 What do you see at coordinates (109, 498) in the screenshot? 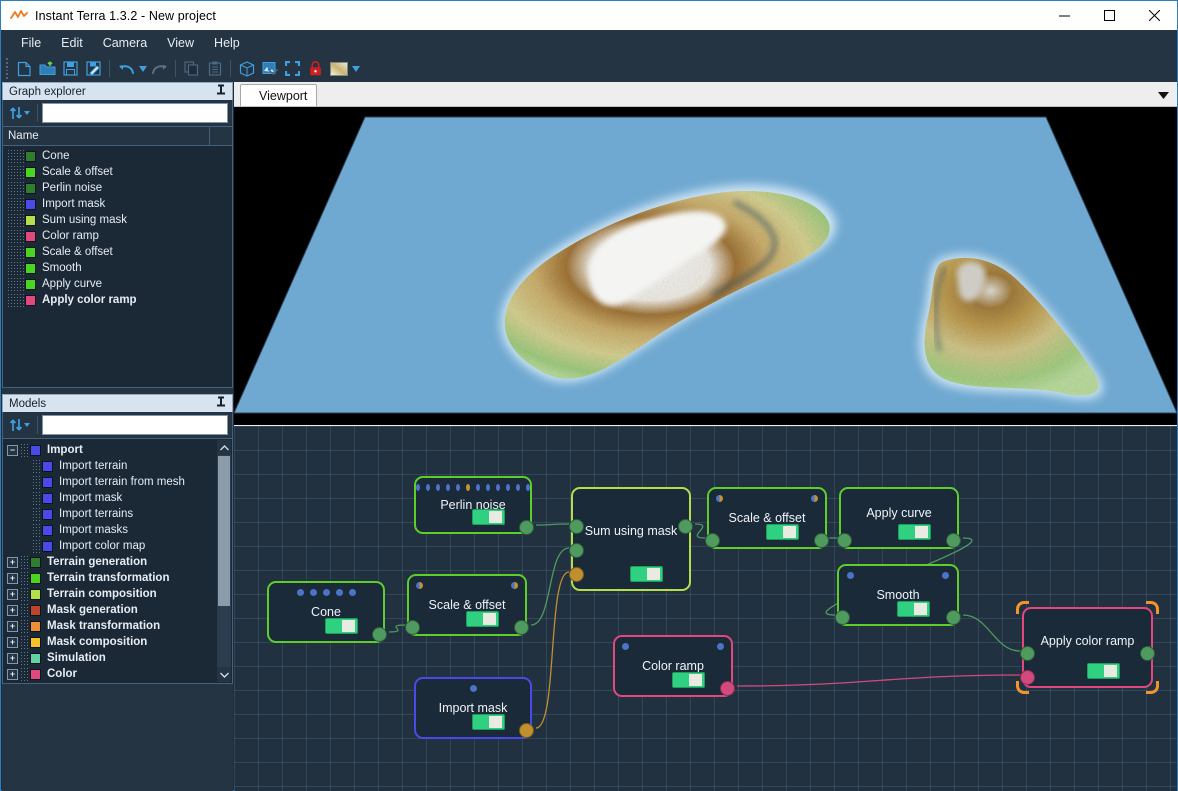
I see `models-tree-item: Import mask` at bounding box center [109, 498].